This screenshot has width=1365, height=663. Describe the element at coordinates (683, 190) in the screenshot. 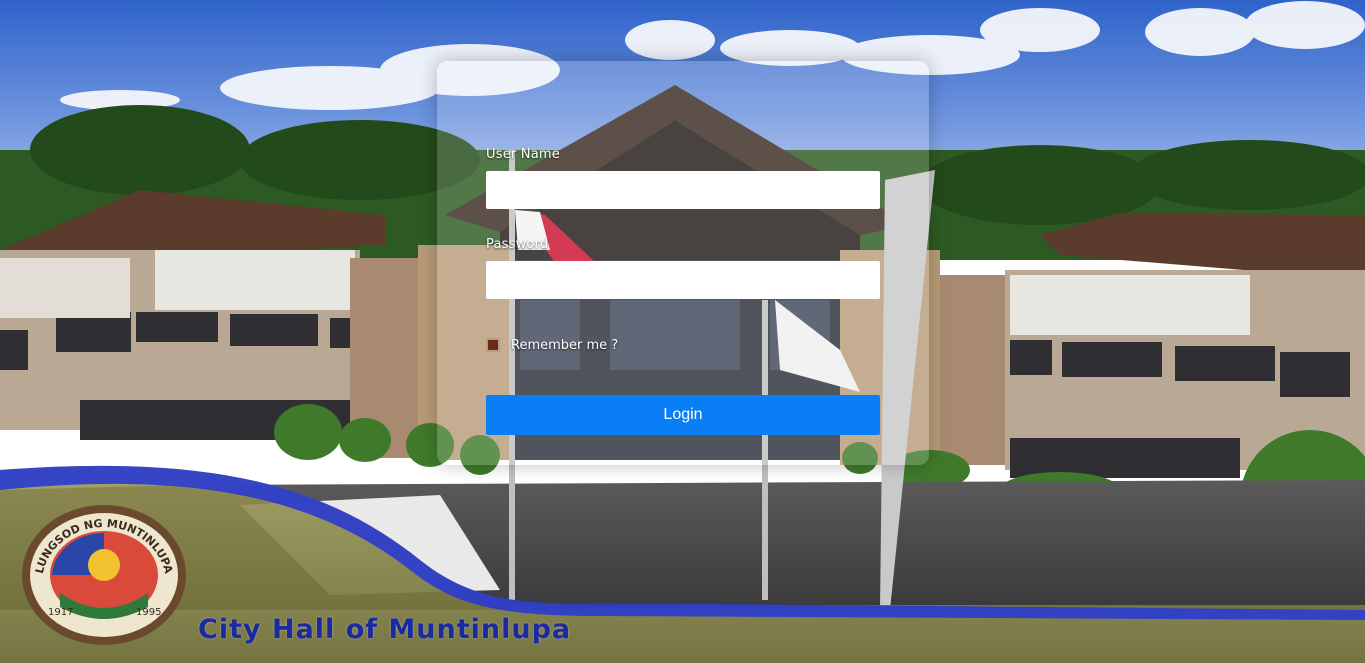

I see `username-input` at that location.